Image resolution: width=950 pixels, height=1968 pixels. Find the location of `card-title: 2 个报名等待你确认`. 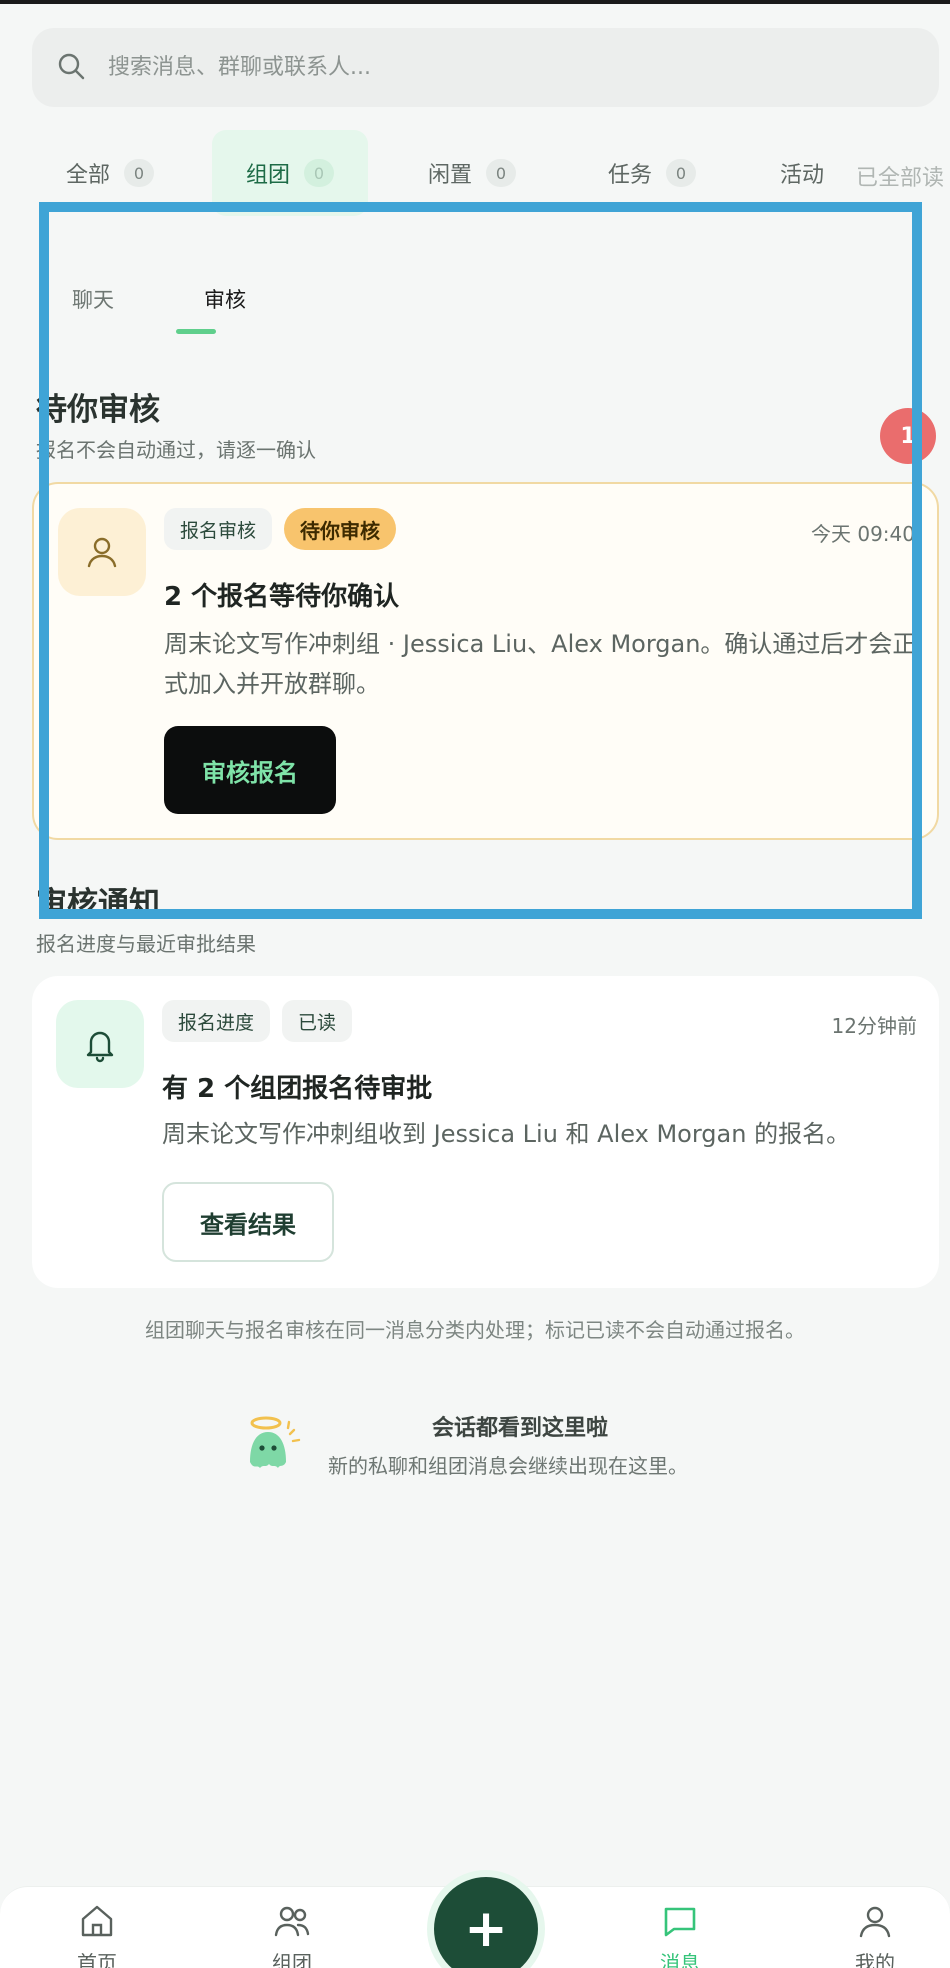

card-title: 2 个报名等待你确认 is located at coordinates (282, 597).